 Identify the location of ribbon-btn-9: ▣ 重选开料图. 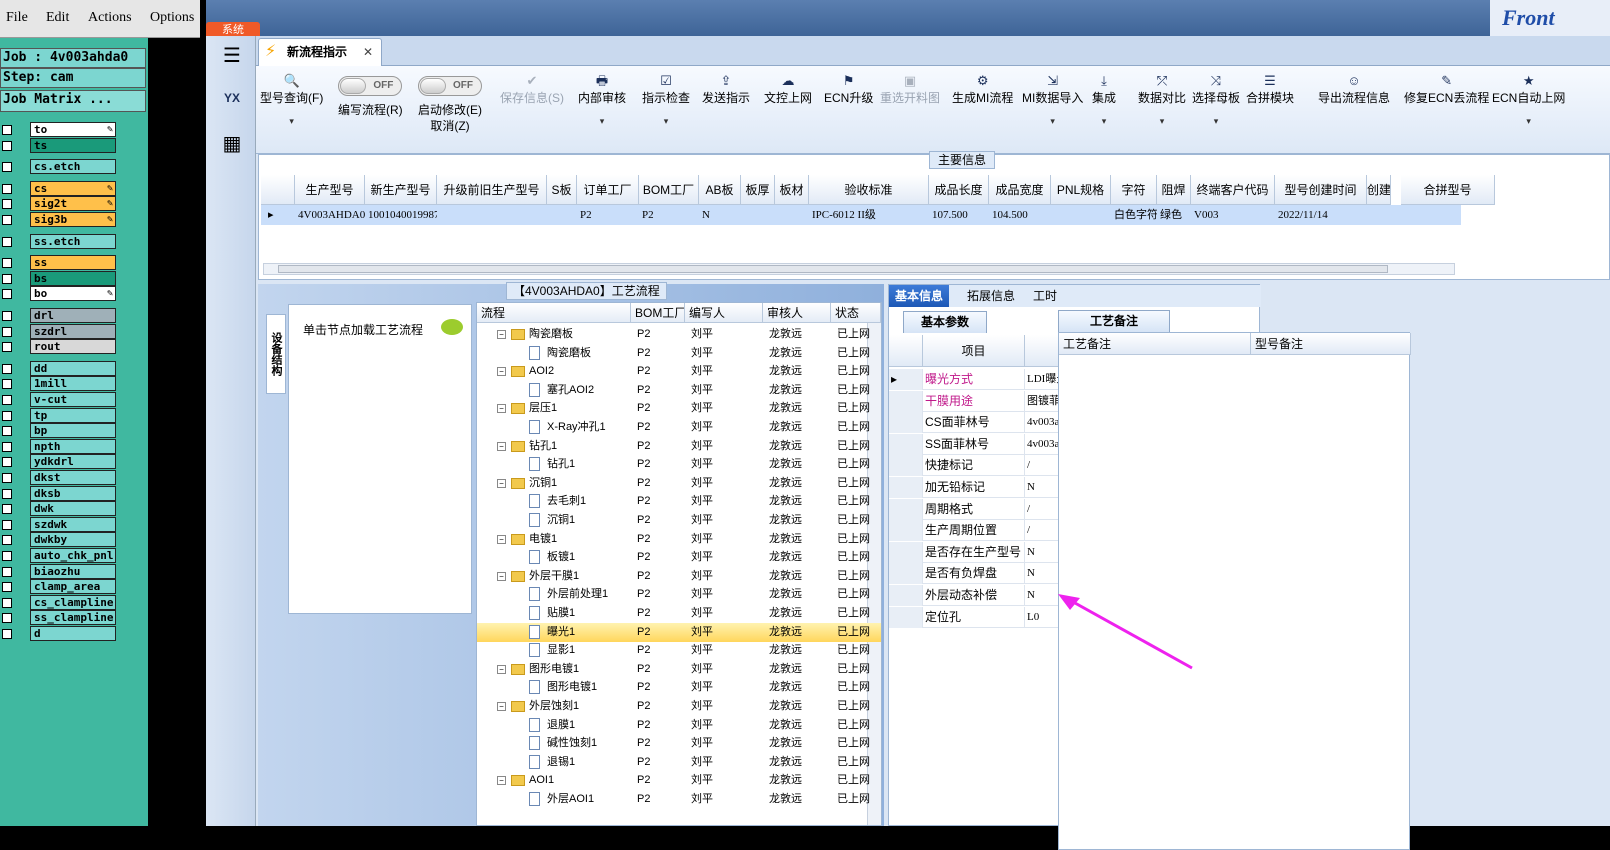
(910, 110).